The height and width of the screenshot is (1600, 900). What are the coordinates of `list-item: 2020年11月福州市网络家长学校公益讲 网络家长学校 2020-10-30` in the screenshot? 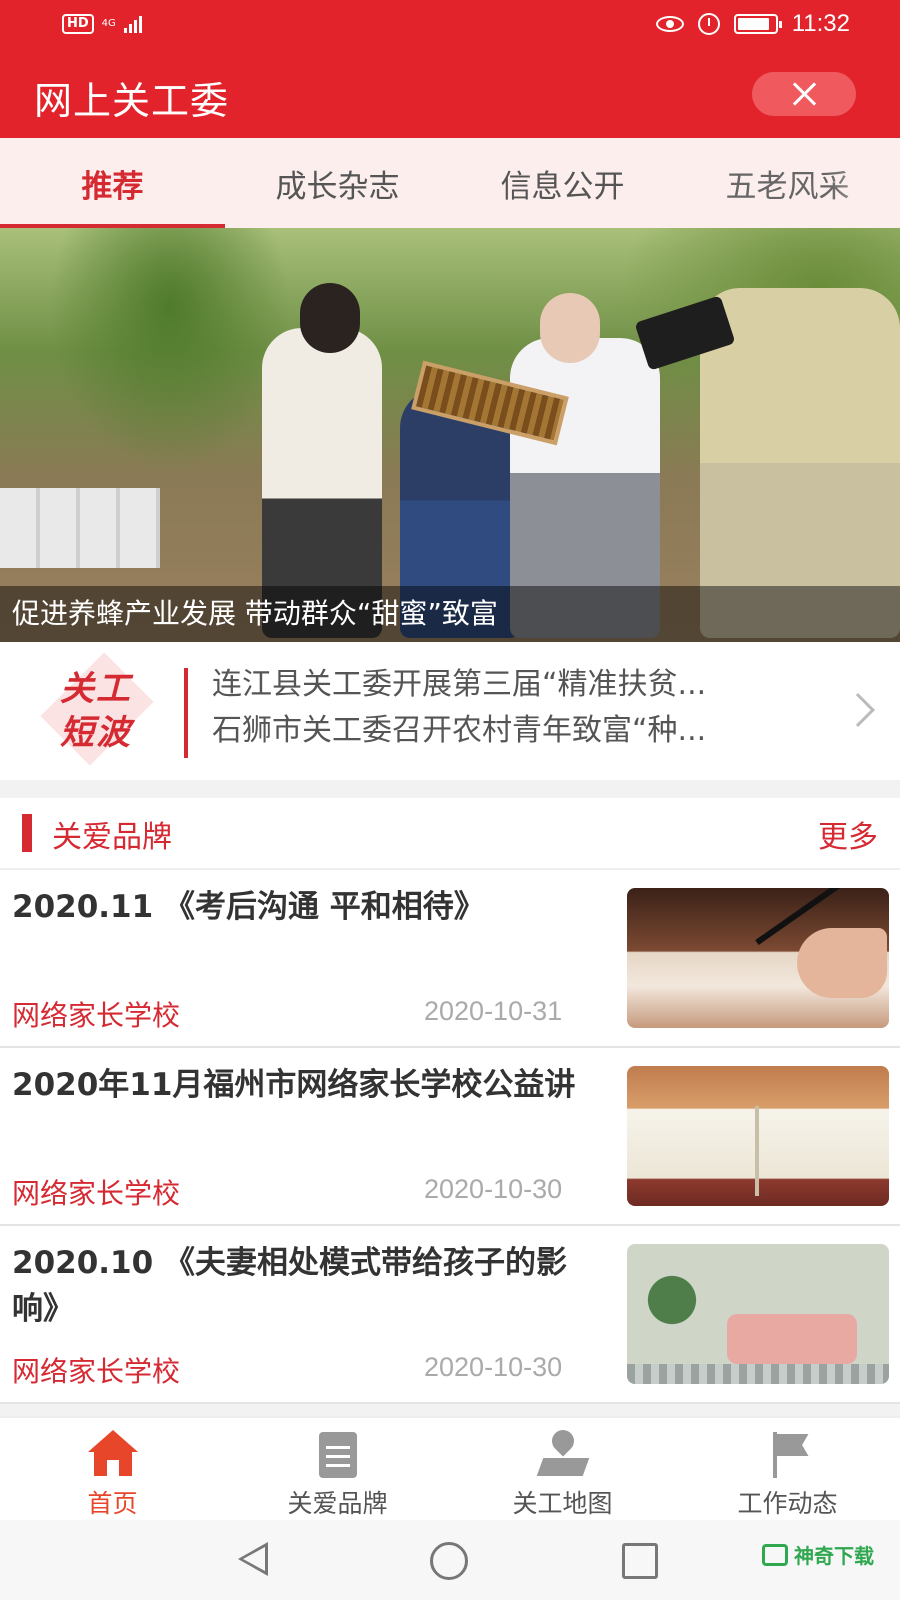 It's located at (450, 1137).